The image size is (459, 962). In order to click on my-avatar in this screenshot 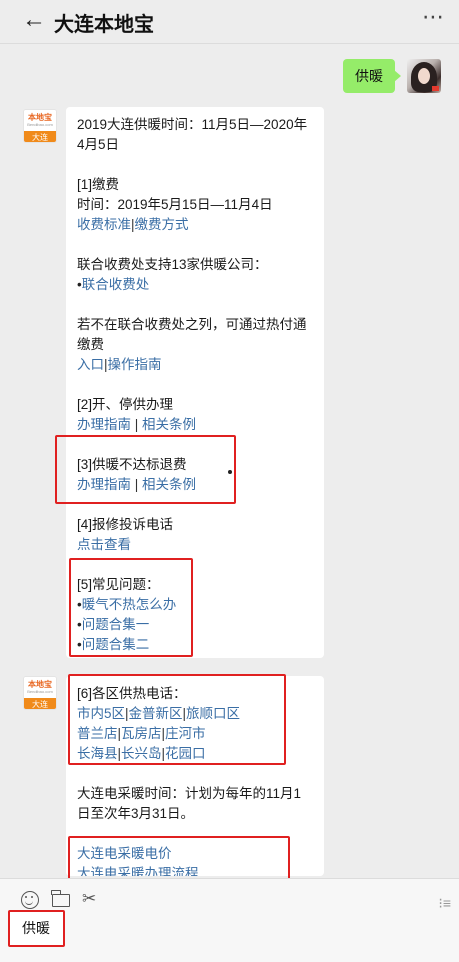, I will do `click(424, 76)`.